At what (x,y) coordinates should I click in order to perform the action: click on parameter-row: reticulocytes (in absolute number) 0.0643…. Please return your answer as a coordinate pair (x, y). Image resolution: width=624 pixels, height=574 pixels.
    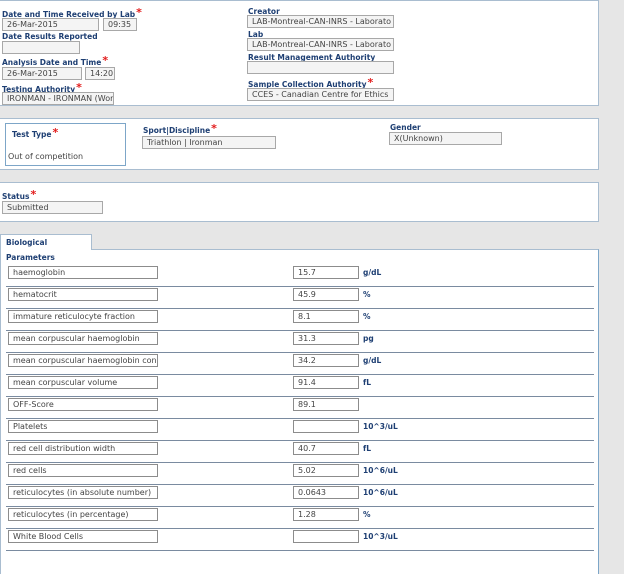
    Looking at the image, I should click on (300, 495).